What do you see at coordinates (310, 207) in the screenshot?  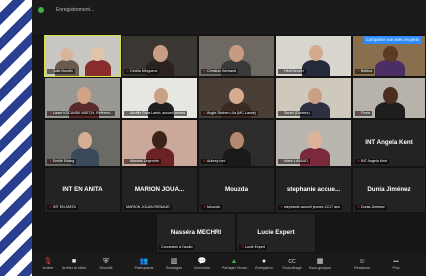 I see `participant-name: ✕stephanie accueil jeunes 11/17 ans` at bounding box center [310, 207].